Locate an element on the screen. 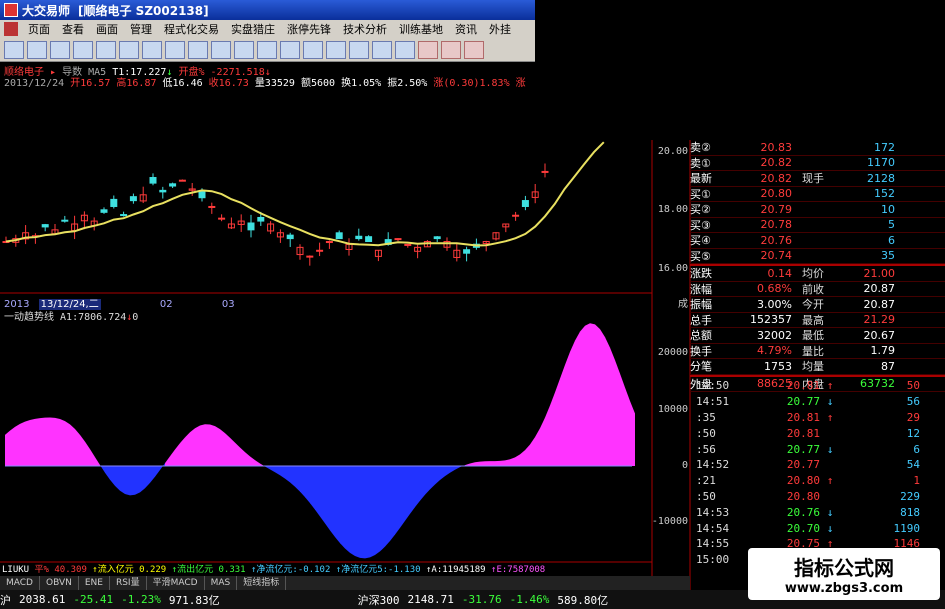 The height and width of the screenshot is (609, 945). tick-arrow: ↑ is located at coordinates (830, 481).